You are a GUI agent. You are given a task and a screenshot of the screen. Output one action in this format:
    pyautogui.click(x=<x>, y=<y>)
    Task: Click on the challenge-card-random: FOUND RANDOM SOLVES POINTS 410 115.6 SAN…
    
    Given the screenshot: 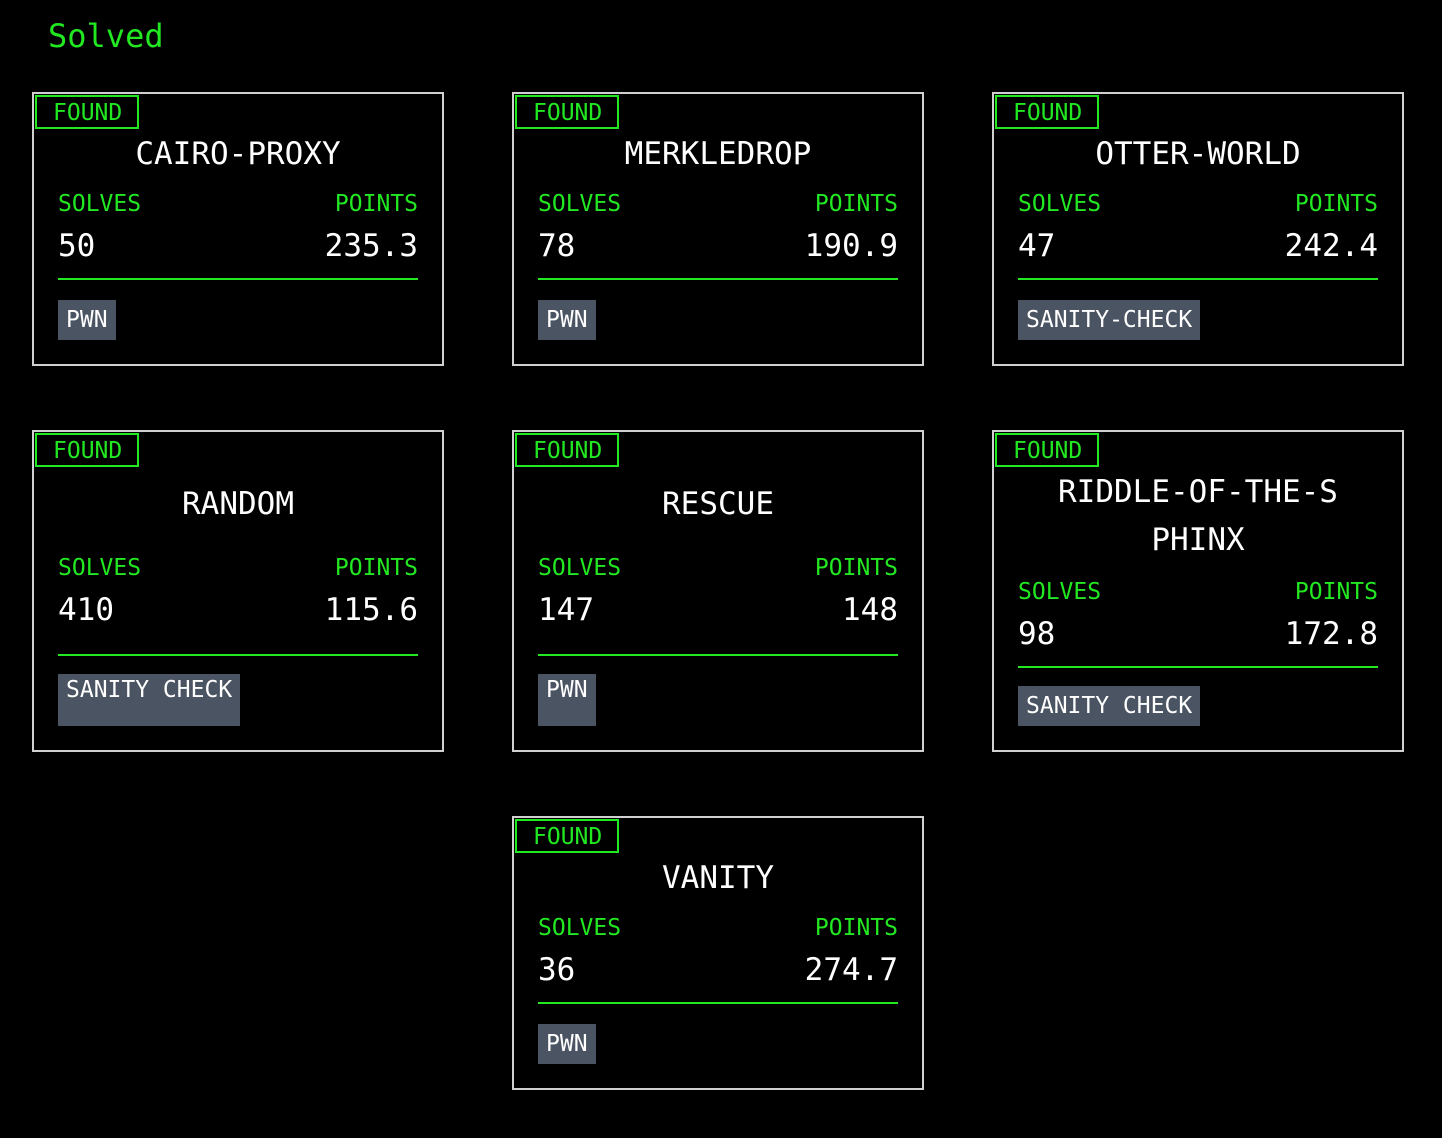 What is the action you would take?
    pyautogui.click(x=238, y=591)
    